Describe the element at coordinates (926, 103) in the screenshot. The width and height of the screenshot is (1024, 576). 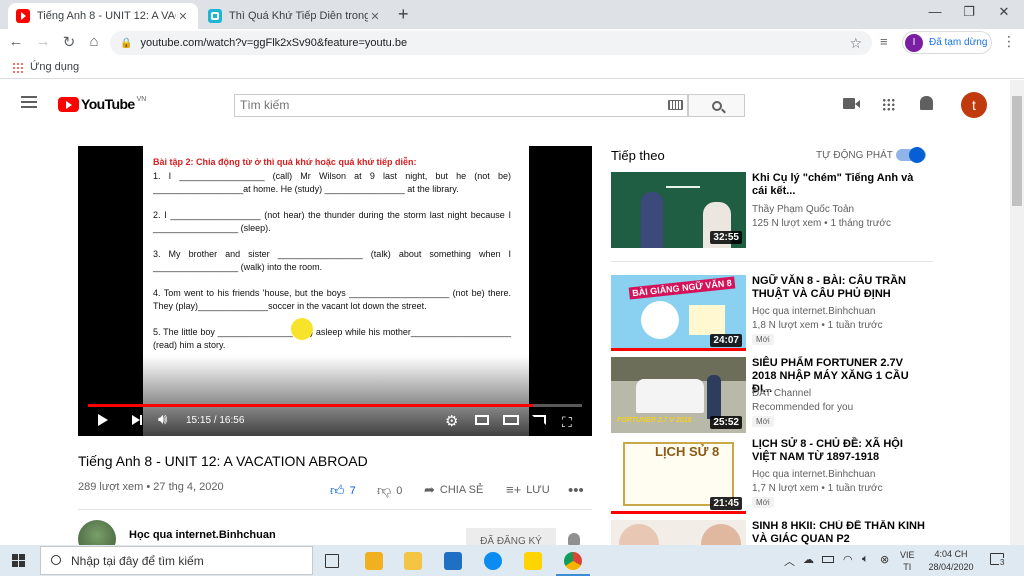
I see `notifications-bell-icon` at that location.